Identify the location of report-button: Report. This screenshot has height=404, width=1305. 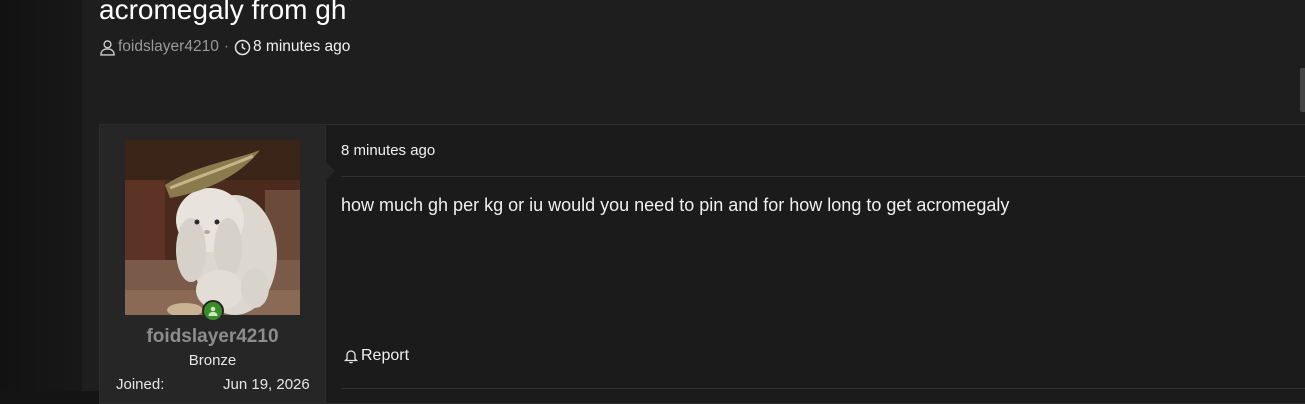
(376, 356).